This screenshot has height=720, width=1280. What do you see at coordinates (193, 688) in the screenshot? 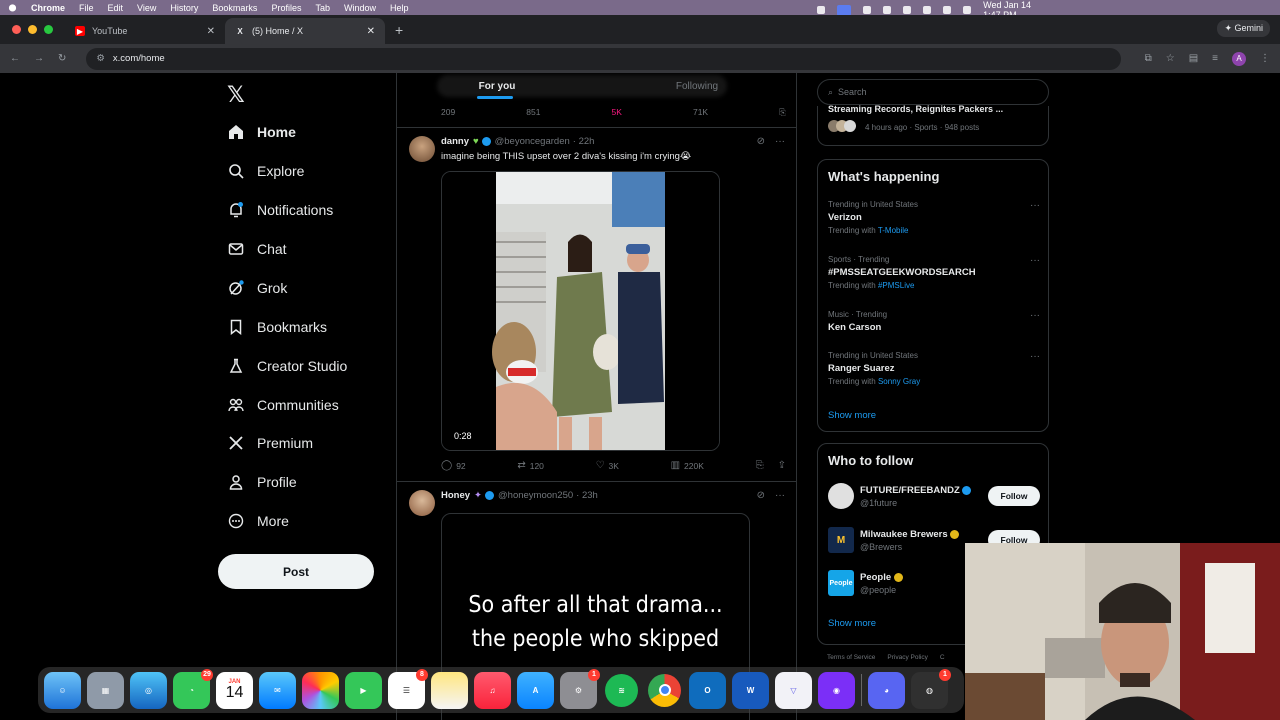
I see `messages-icon: ◔ 29` at bounding box center [193, 688].